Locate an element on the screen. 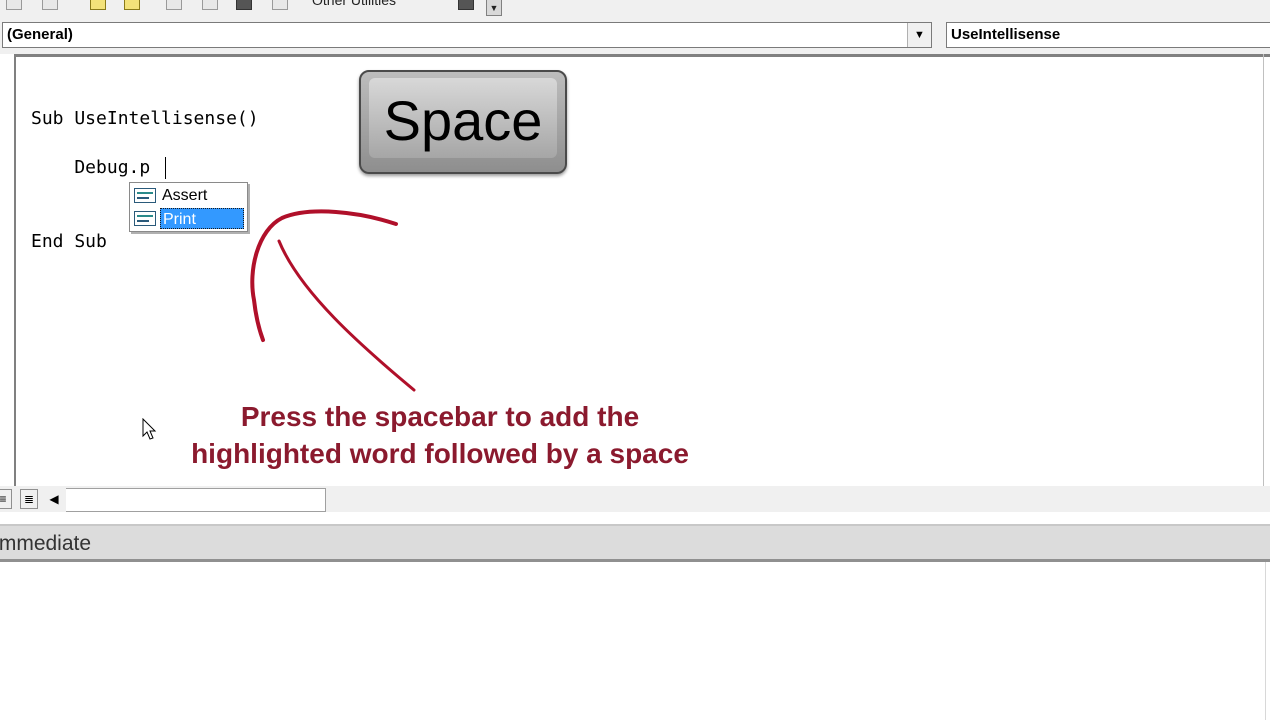 Image resolution: width=1270 pixels, height=720 pixels. annotation-line: Press the spacebar to add the is located at coordinates (440, 416).